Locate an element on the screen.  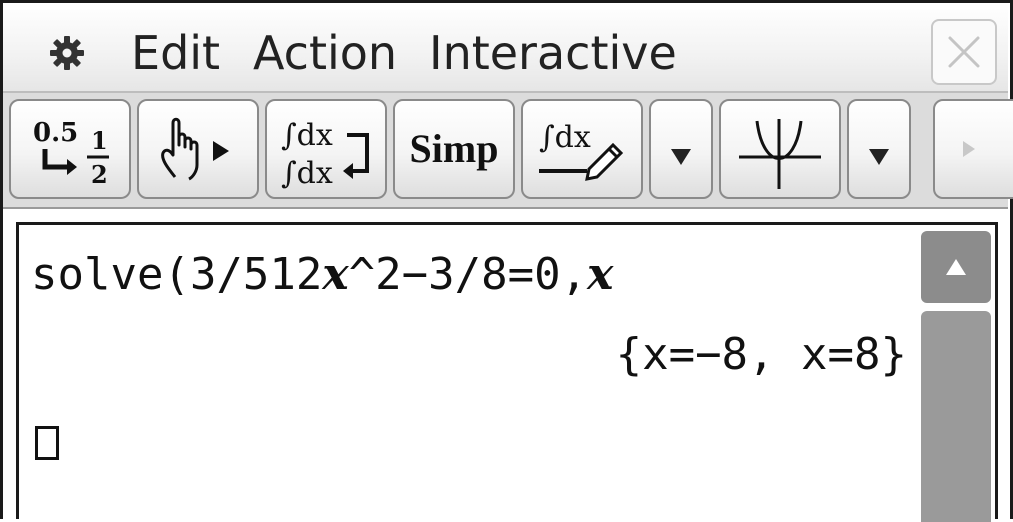
hand-pointer-icon is located at coordinates (195, 149).